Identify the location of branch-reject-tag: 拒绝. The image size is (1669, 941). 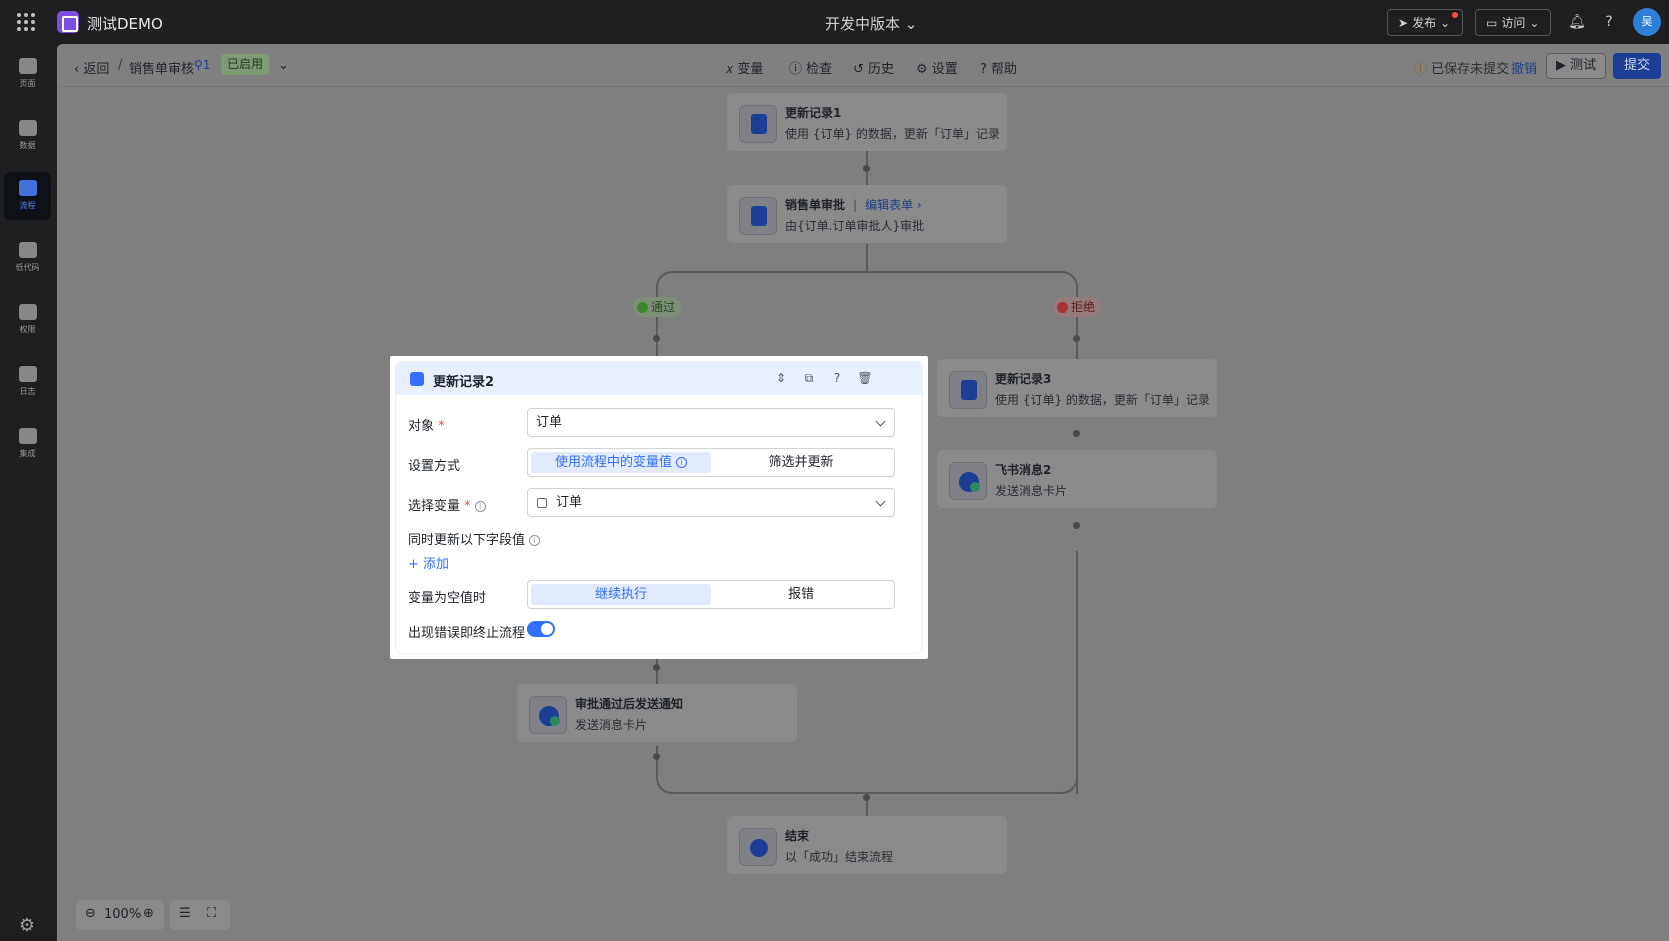
(1077, 307).